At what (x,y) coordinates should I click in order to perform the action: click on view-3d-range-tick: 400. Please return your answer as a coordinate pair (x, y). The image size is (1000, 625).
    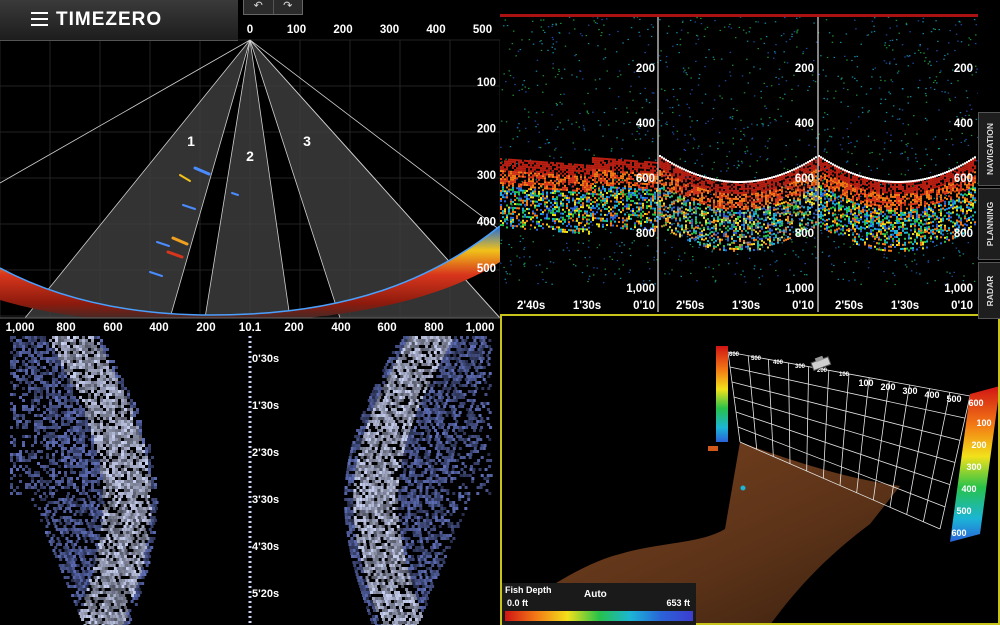
    Looking at the image, I should click on (778, 363).